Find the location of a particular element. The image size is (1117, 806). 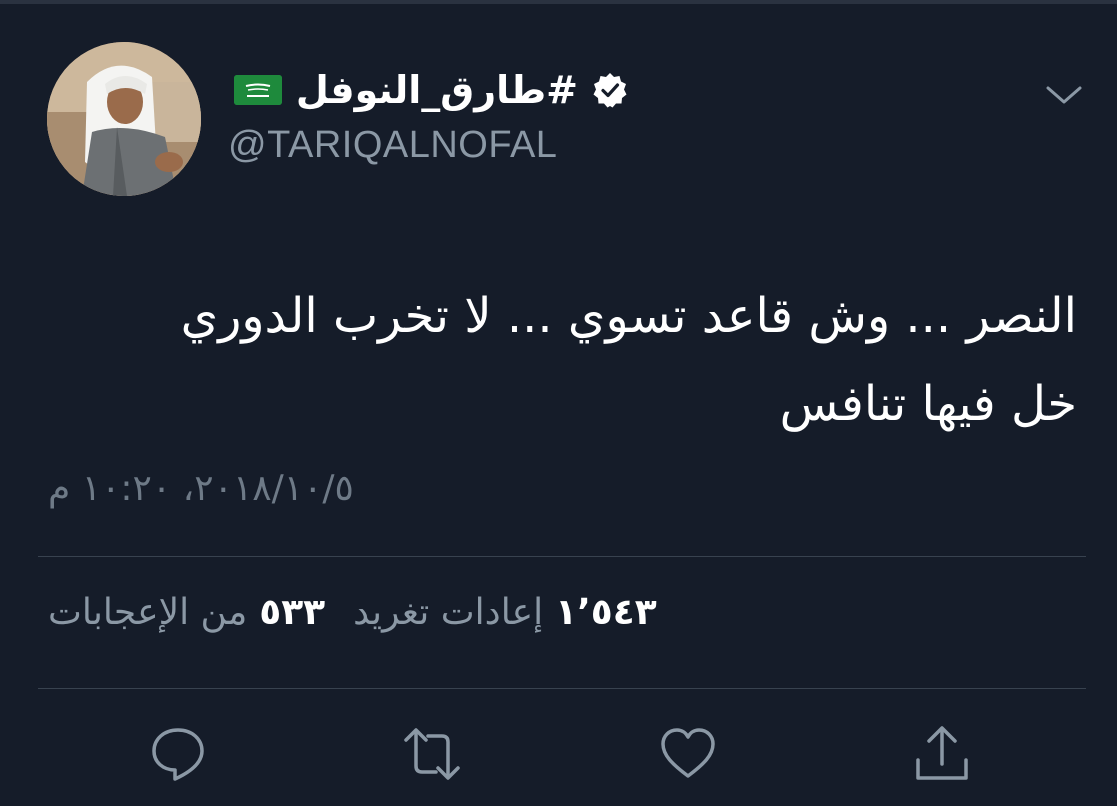

likes-count: ٥٣٣ is located at coordinates (292, 612).